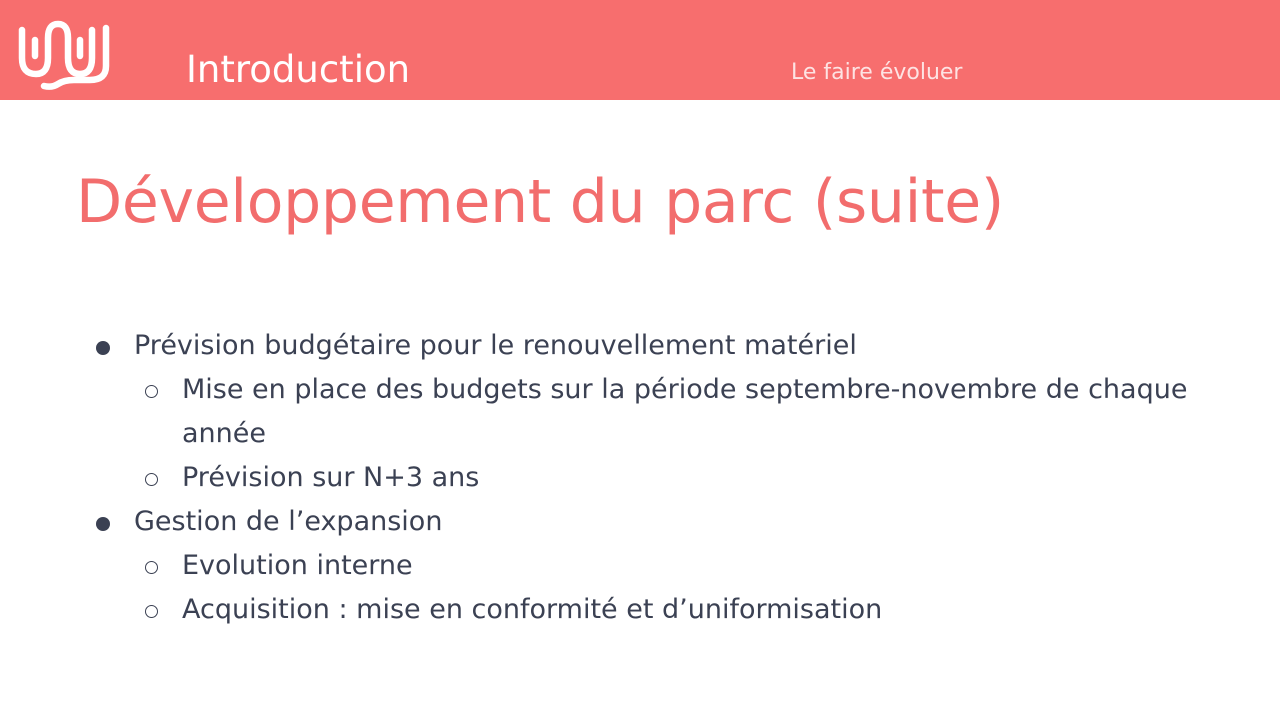  Describe the element at coordinates (297, 565) in the screenshot. I see `sub-bullet-text: Evolution interne` at that location.